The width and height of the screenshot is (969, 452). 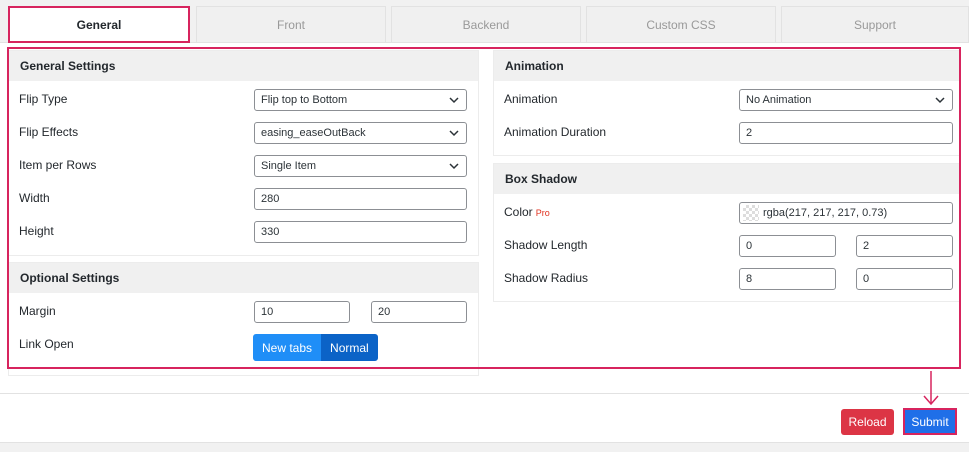 What do you see at coordinates (313, 133) in the screenshot?
I see `flip-effects-value: easing_easeOutBack` at bounding box center [313, 133].